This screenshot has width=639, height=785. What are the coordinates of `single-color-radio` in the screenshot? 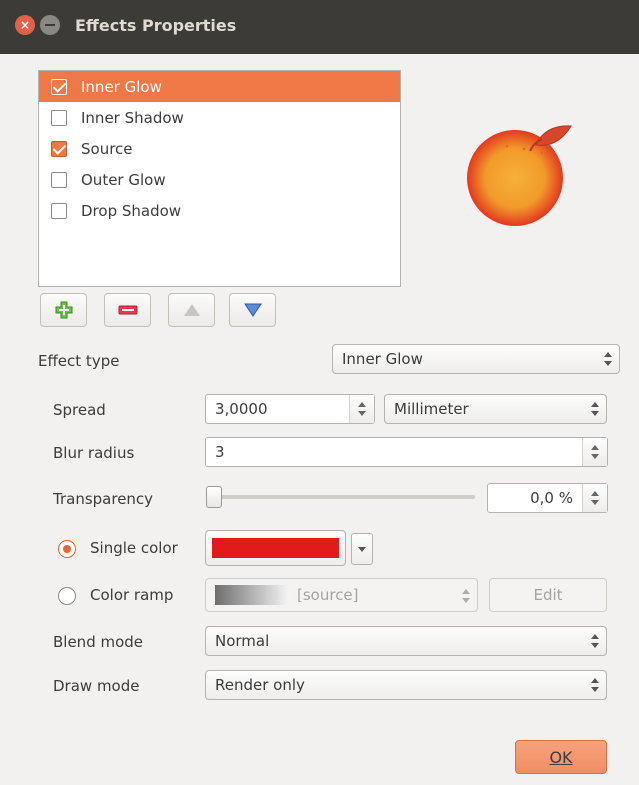 It's located at (67, 549).